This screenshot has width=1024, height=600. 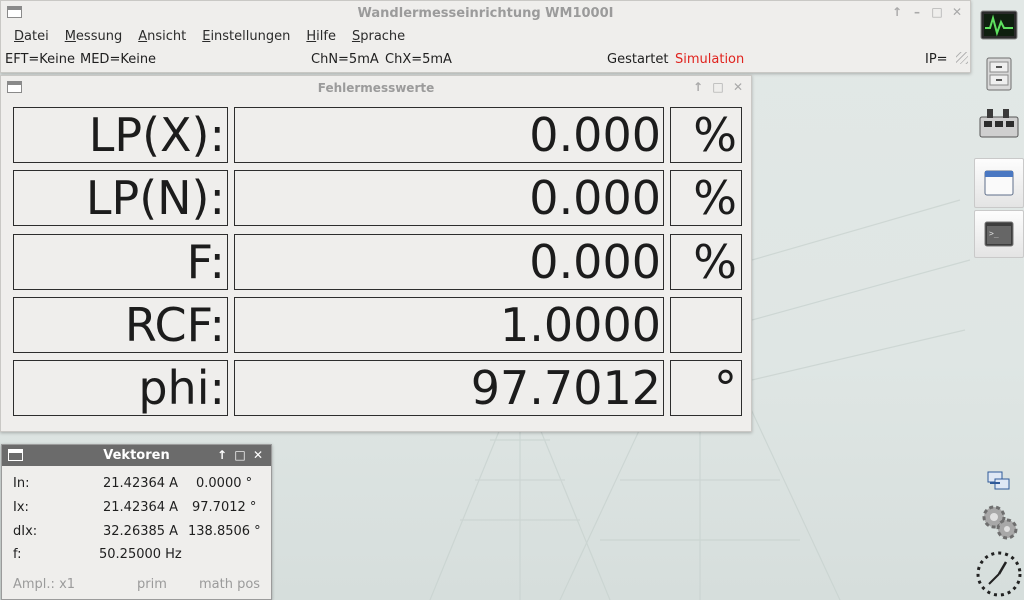 I want to click on file-cabinet-icon, so click(x=999, y=74).